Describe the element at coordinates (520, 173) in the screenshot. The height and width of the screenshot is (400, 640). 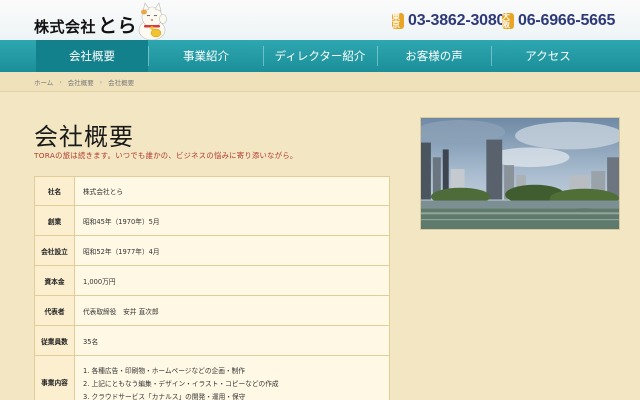
I see `city-river-photo` at that location.